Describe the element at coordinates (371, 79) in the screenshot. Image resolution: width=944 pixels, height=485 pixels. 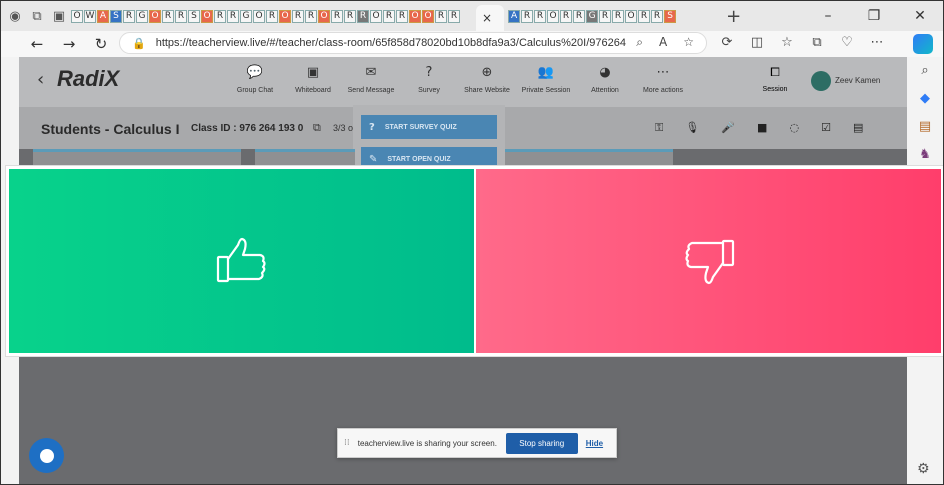
I see `send-message-button: ✉ Send Message` at that location.